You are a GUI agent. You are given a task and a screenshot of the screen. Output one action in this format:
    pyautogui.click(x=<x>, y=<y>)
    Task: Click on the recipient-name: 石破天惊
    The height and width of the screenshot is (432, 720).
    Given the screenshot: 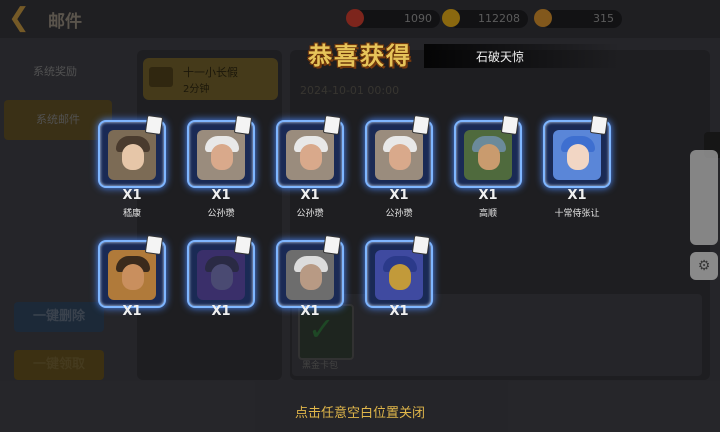 What is the action you would take?
    pyautogui.click(x=500, y=57)
    